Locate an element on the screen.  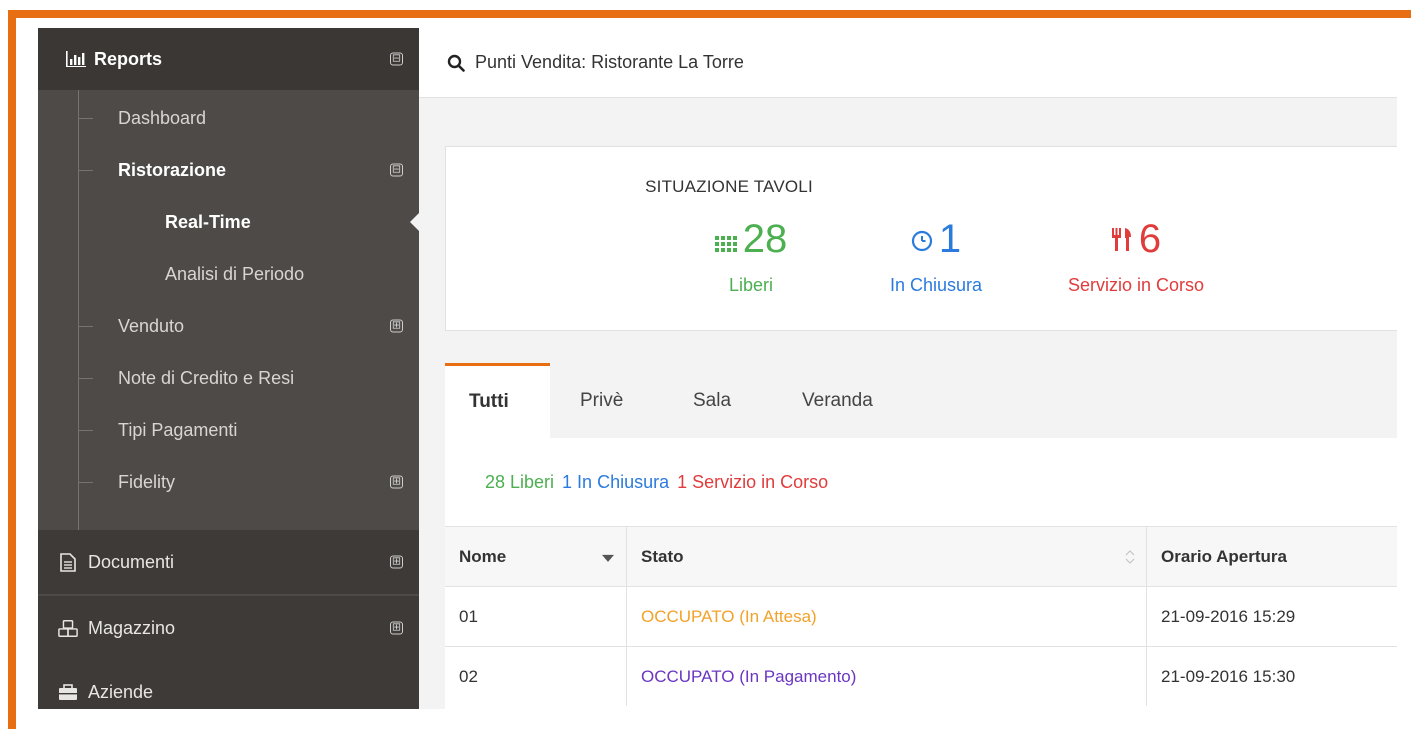
sidebar-item-analisi-periodo: Analisi di Periodo is located at coordinates (228, 274).